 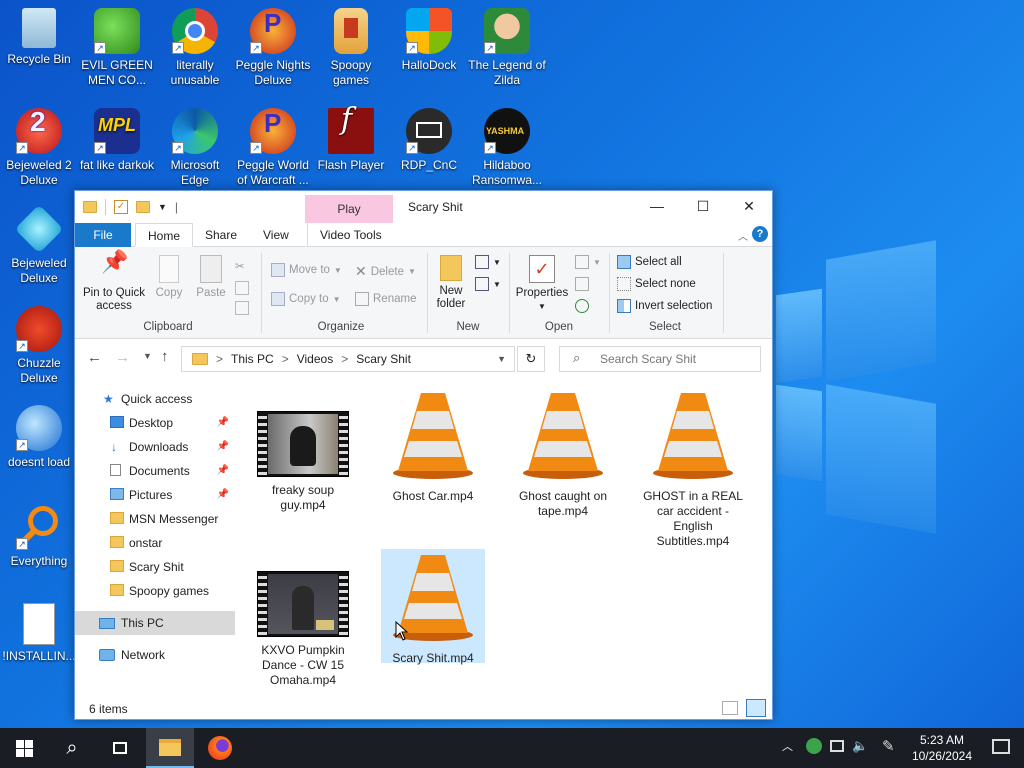 What do you see at coordinates (130, 207) in the screenshot?
I see `quick-access-toolbar: ✓ ▼ |` at bounding box center [130, 207].